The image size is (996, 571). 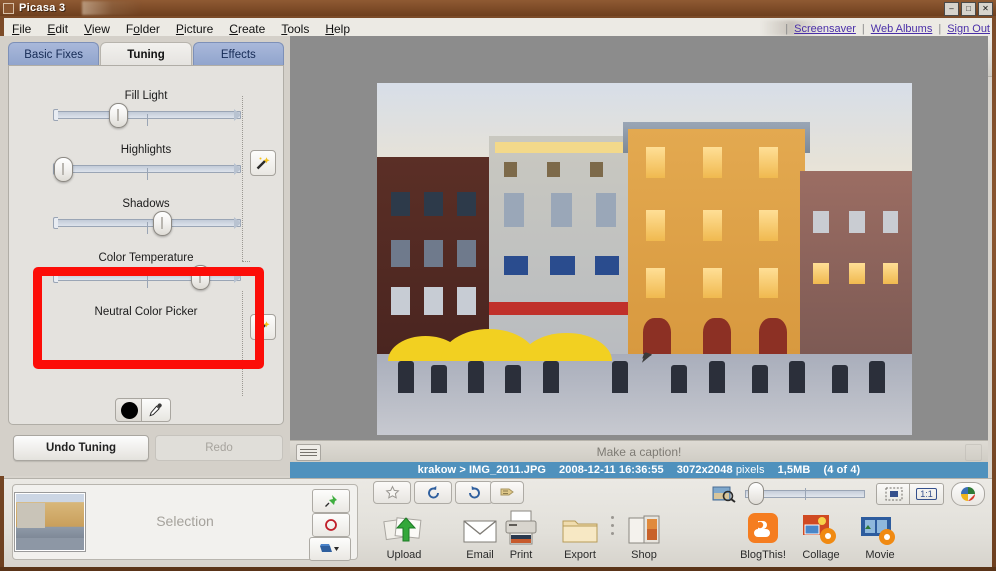 I want to click on photo-building-orange, so click(x=716, y=241).